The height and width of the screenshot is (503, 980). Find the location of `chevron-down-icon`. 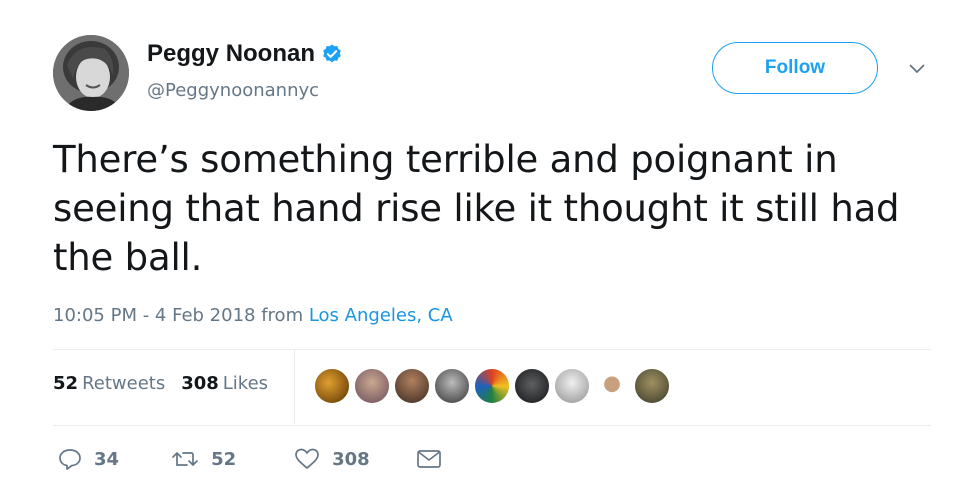

chevron-down-icon is located at coordinates (917, 69).